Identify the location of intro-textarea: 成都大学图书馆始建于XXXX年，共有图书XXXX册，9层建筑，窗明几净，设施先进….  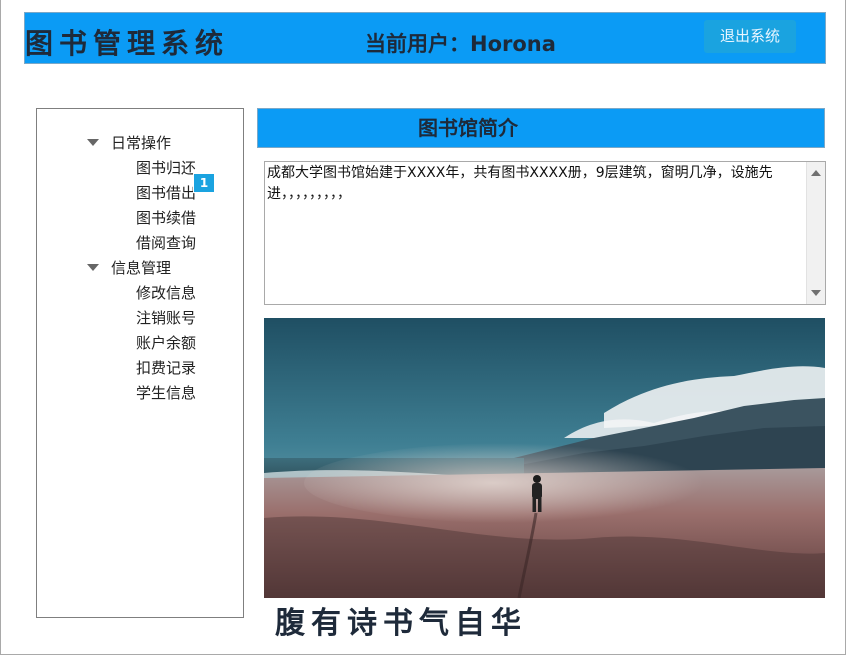
(545, 233).